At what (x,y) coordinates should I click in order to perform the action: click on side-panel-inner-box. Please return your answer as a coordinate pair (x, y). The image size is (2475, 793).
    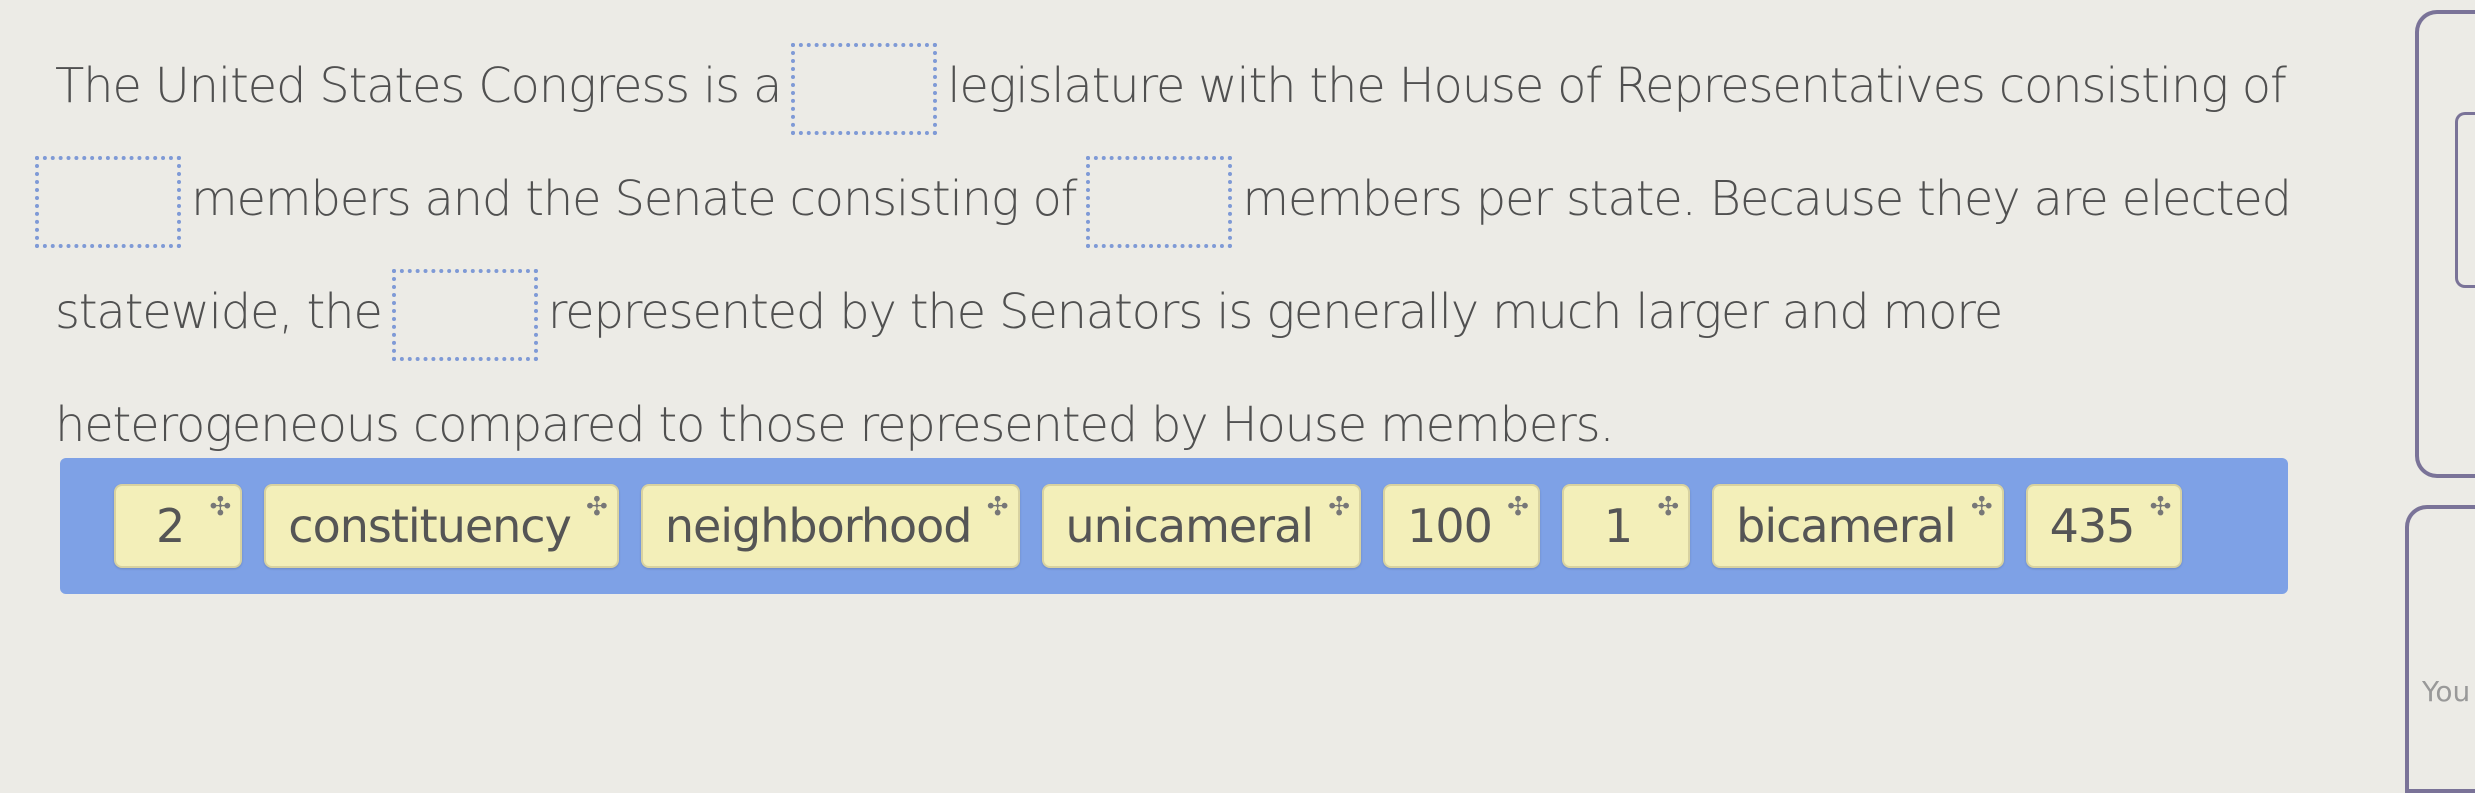
    Looking at the image, I should click on (2465, 200).